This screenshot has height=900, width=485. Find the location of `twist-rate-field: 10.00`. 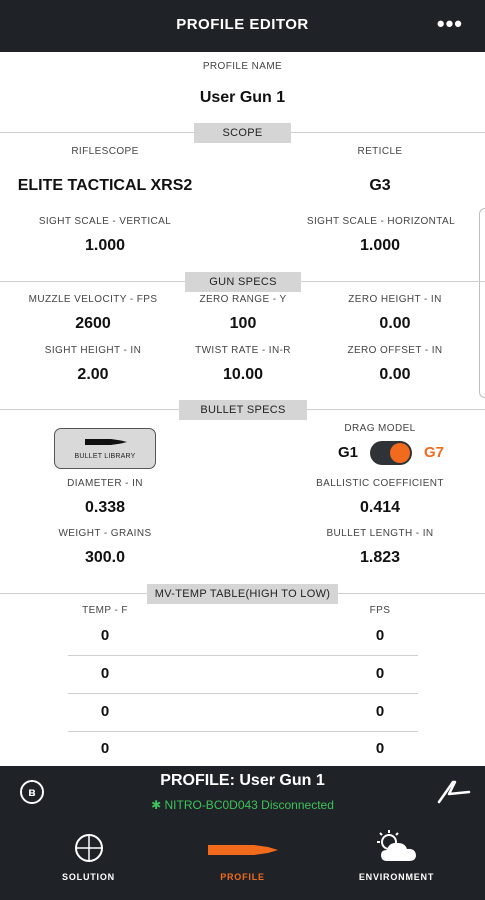

twist-rate-field: 10.00 is located at coordinates (243, 375).